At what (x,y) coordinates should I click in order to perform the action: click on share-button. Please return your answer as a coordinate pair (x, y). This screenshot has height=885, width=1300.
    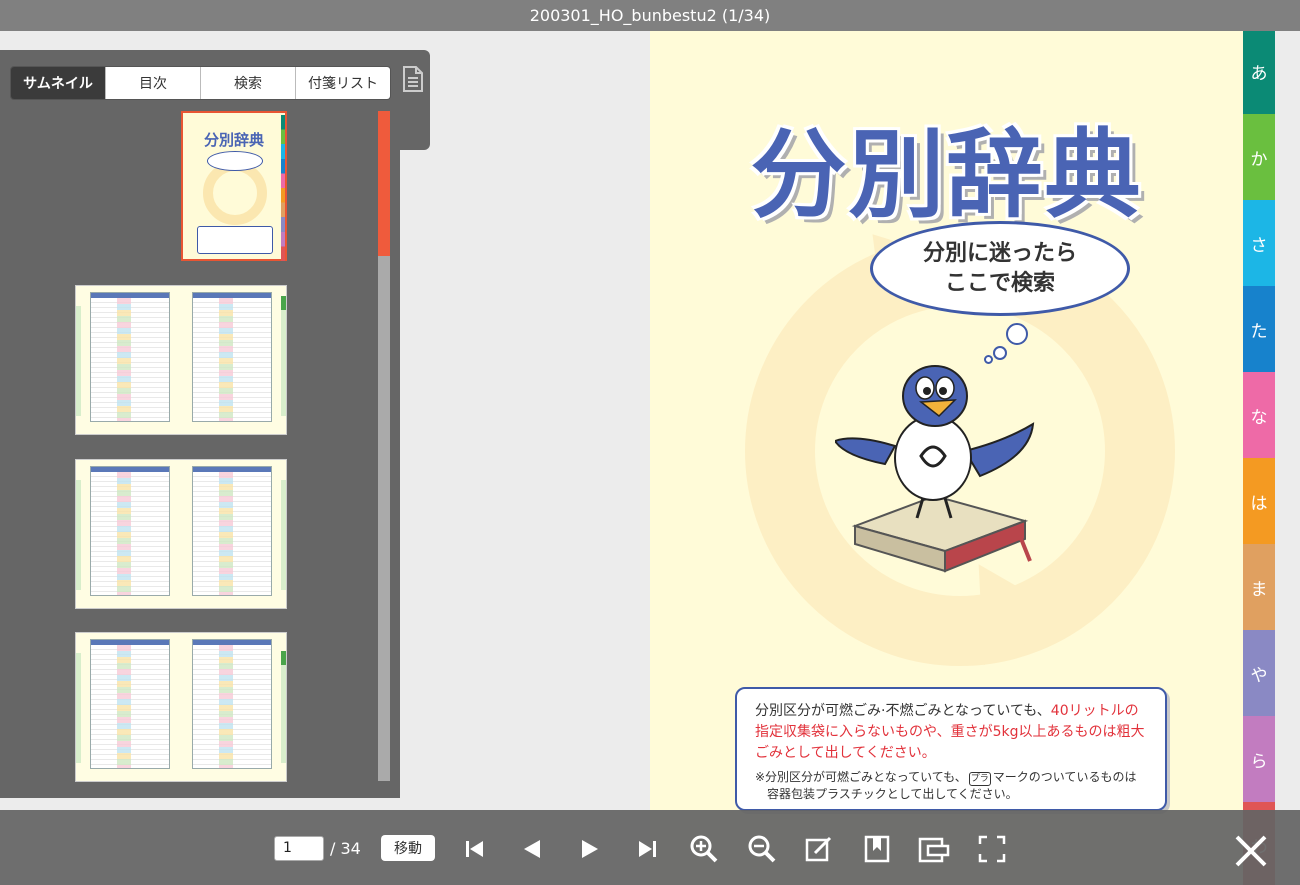
    Looking at the image, I should click on (934, 849).